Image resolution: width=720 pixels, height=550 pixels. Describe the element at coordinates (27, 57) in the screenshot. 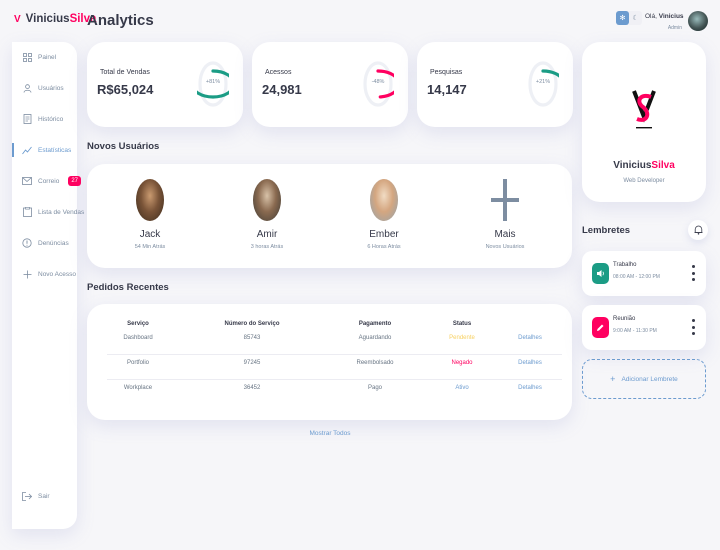

I see `grid-icon` at that location.